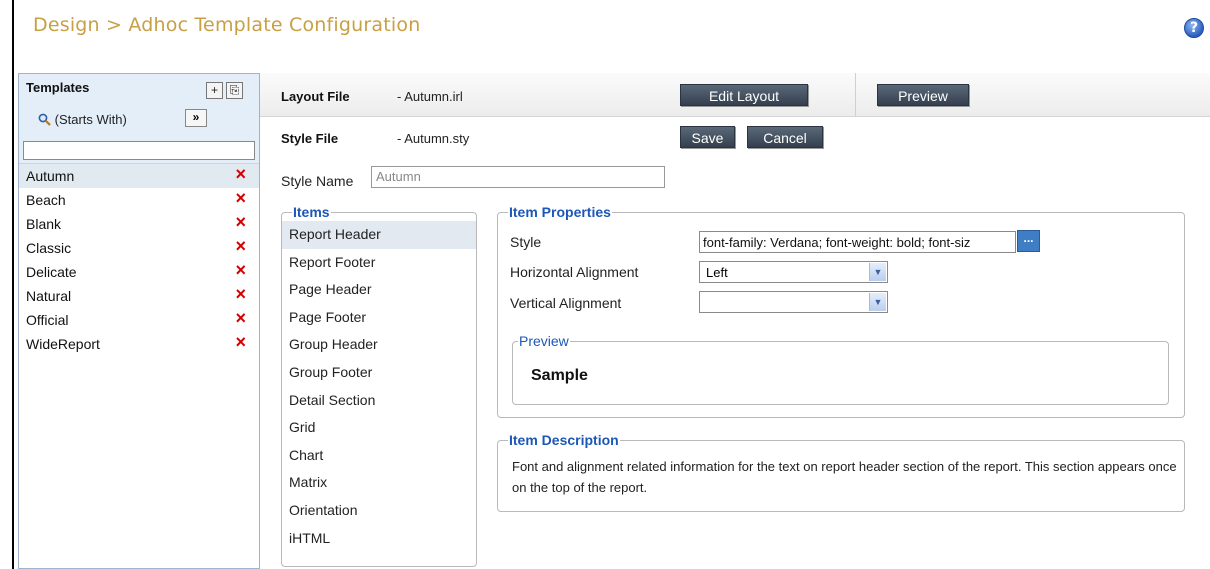 The width and height of the screenshot is (1210, 569). I want to click on template-name: WideReport, so click(63, 344).